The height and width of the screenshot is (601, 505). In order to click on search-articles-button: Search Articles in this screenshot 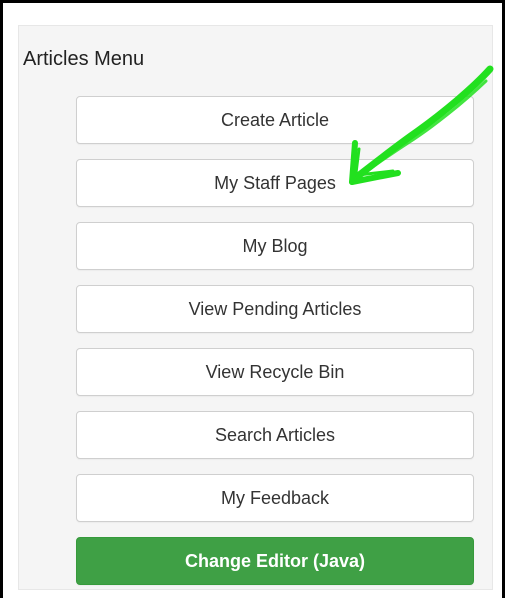, I will do `click(275, 435)`.